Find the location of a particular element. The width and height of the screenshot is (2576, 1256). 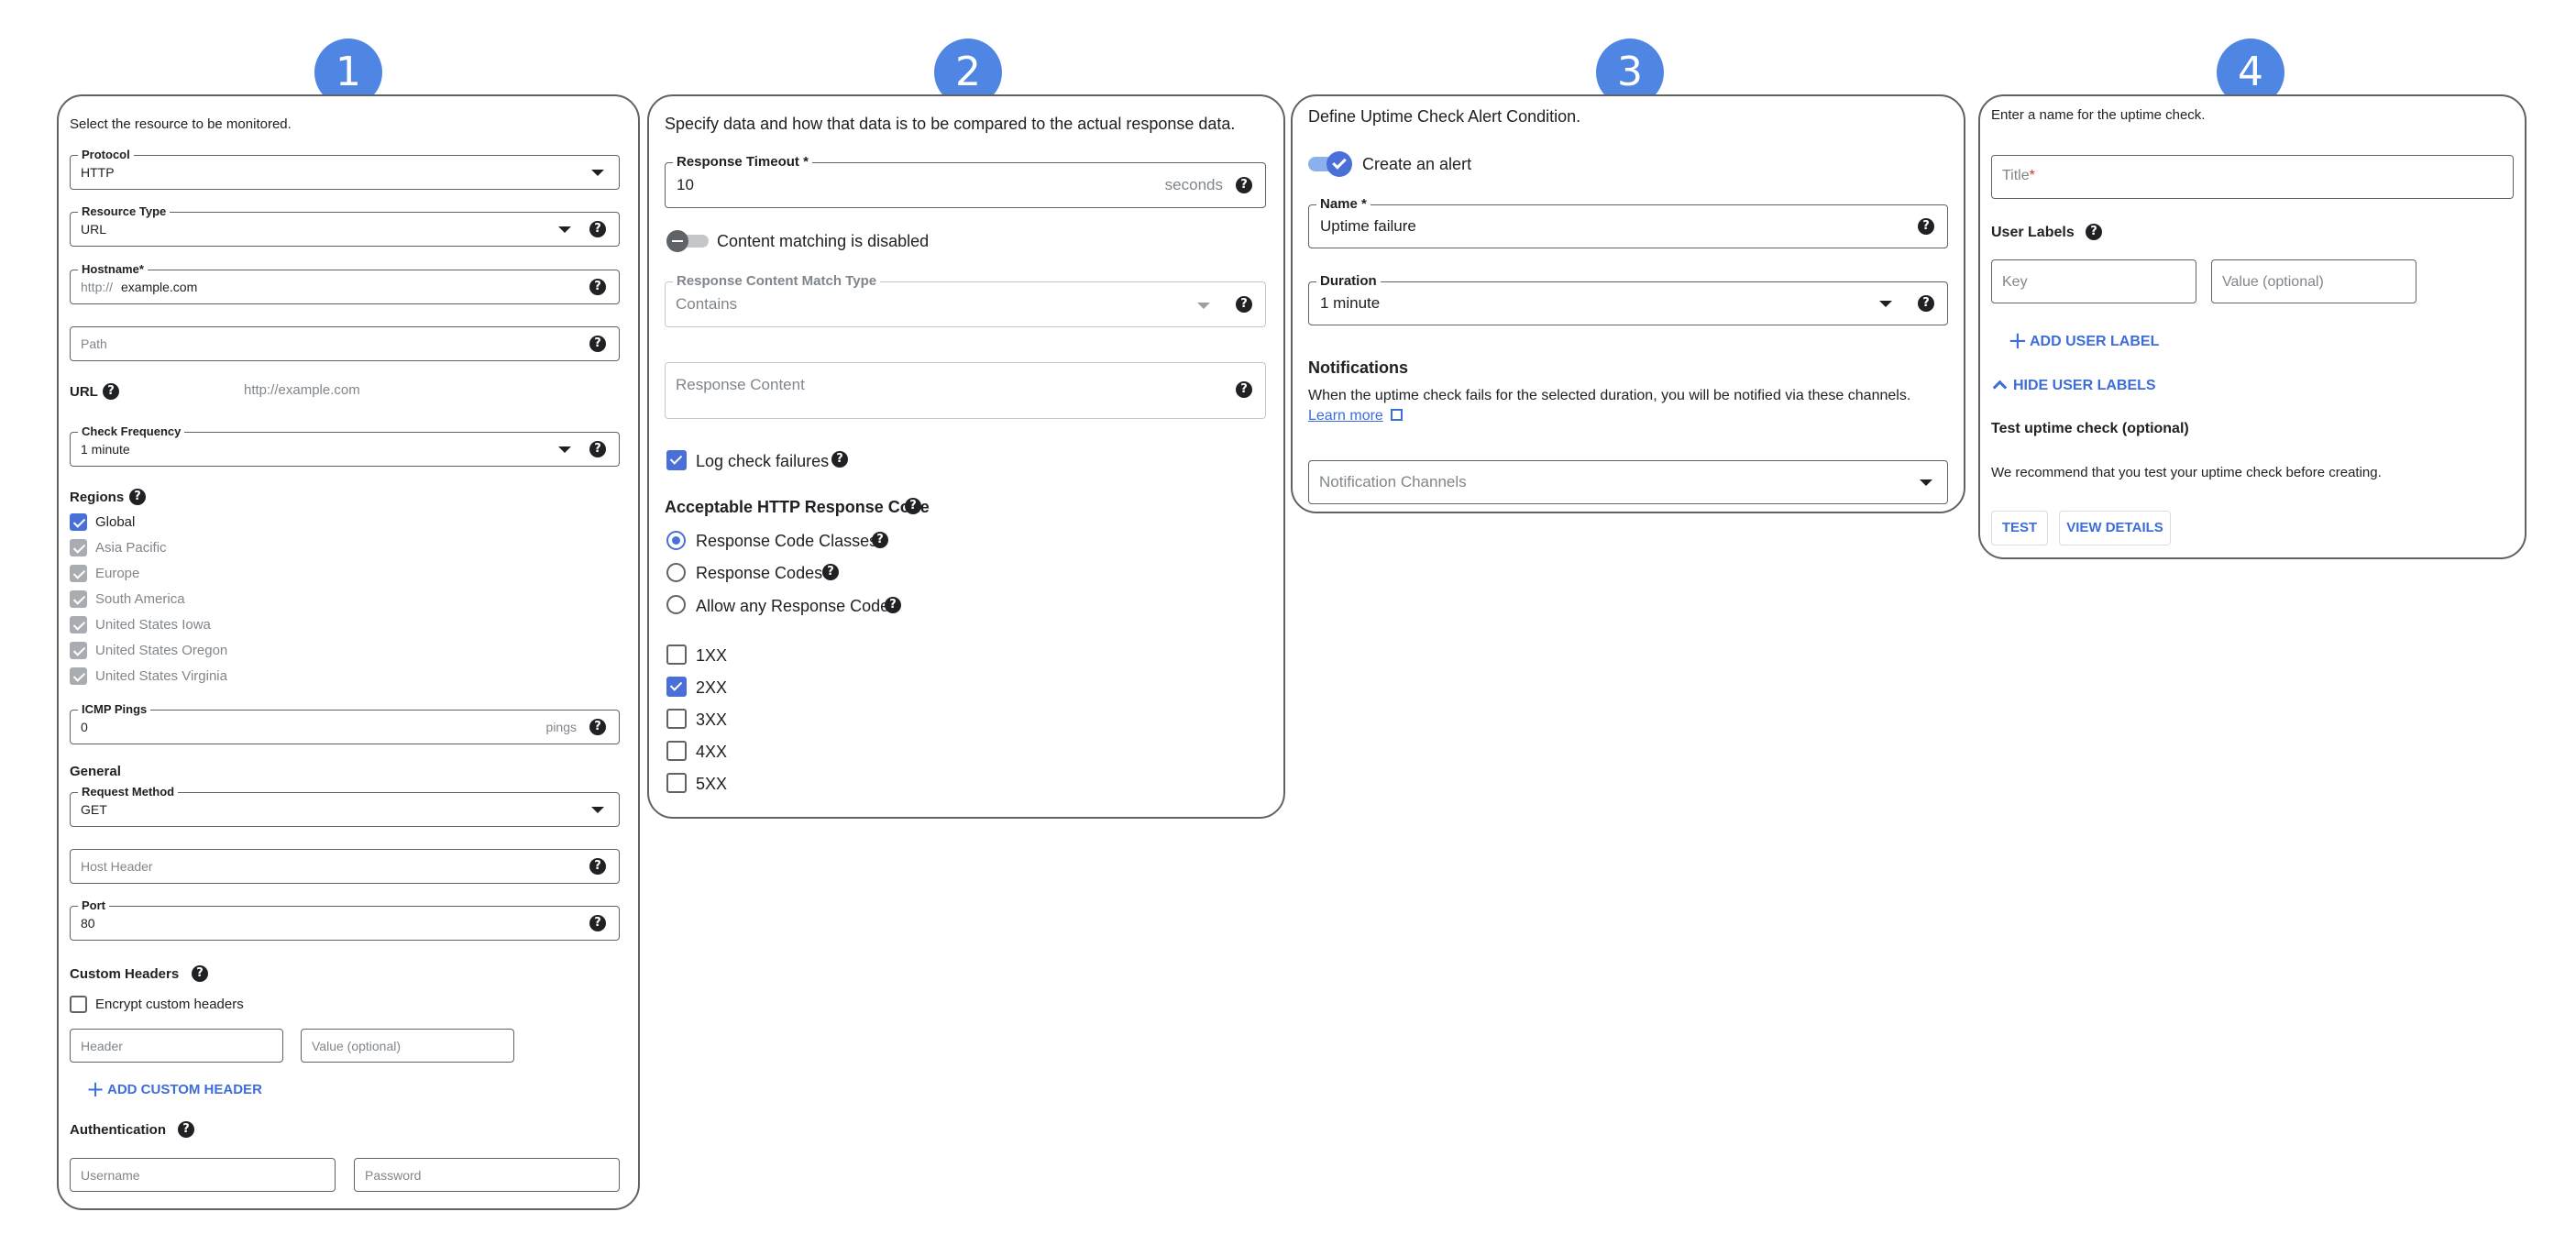

code-class-checkbox-5xx is located at coordinates (677, 783).